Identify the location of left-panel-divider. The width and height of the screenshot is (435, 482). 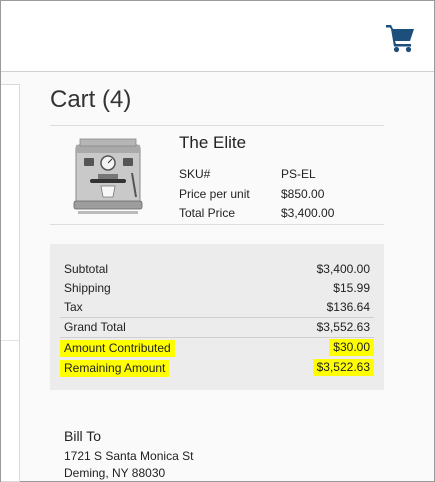
(10, 340).